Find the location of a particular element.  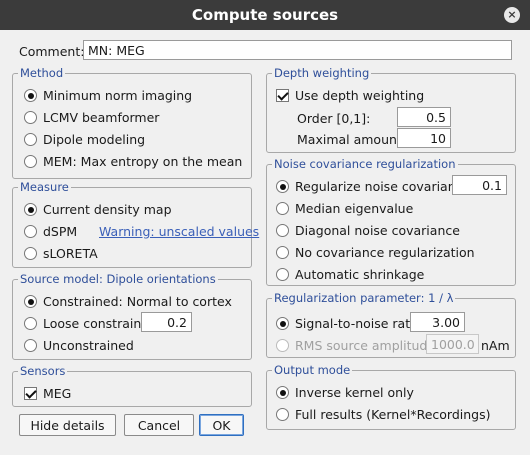

noise-option-none: No covariance regularization is located at coordinates (375, 252).